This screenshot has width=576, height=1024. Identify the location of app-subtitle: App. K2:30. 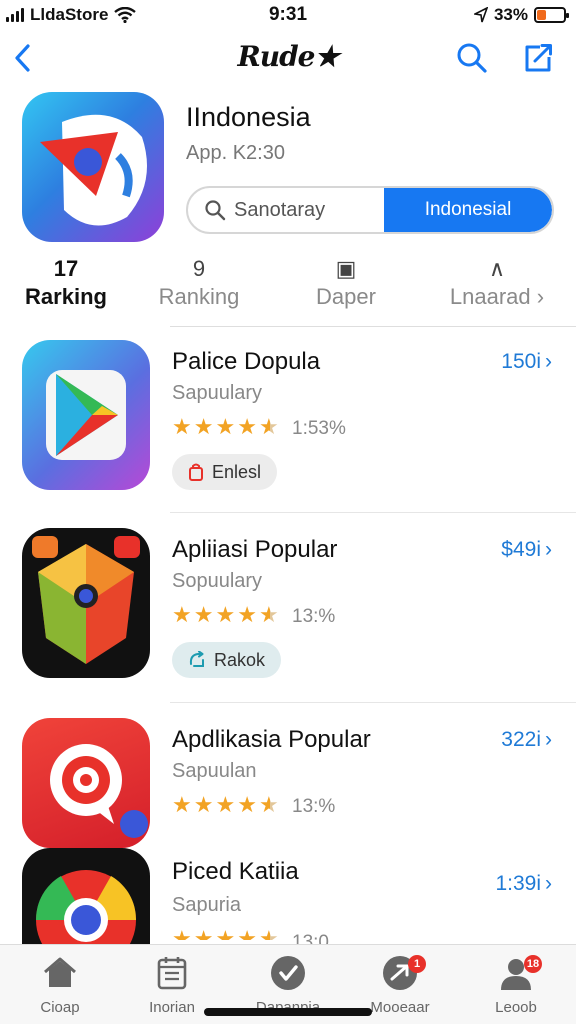
(235, 153).